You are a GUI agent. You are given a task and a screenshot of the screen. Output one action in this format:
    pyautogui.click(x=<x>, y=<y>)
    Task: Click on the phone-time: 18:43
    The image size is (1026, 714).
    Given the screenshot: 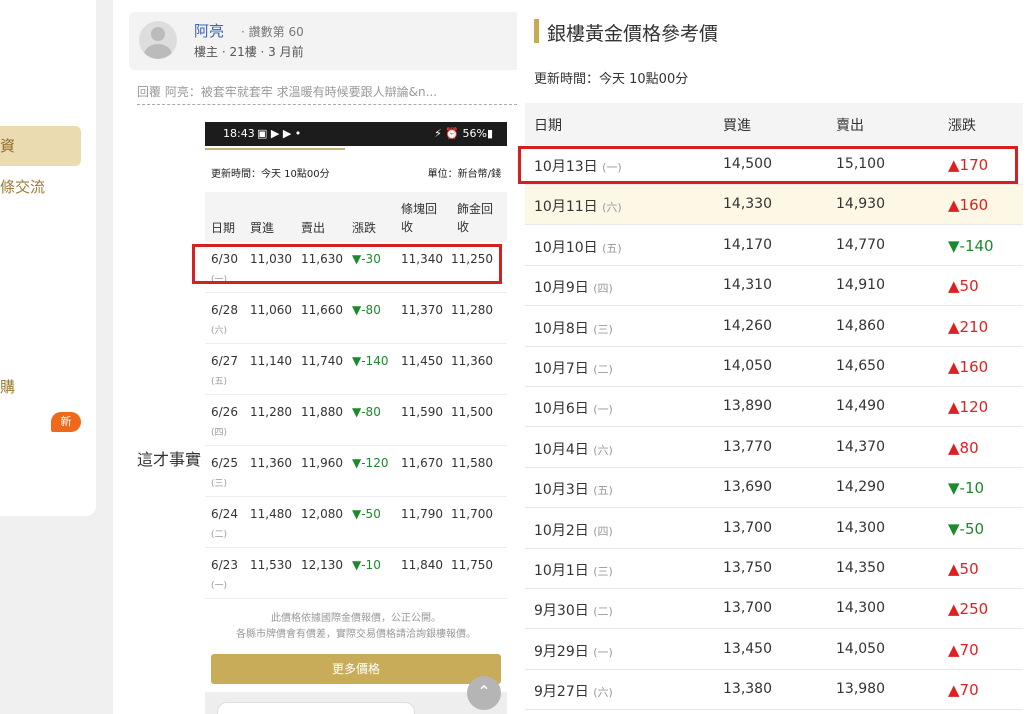 What is the action you would take?
    pyautogui.click(x=239, y=133)
    